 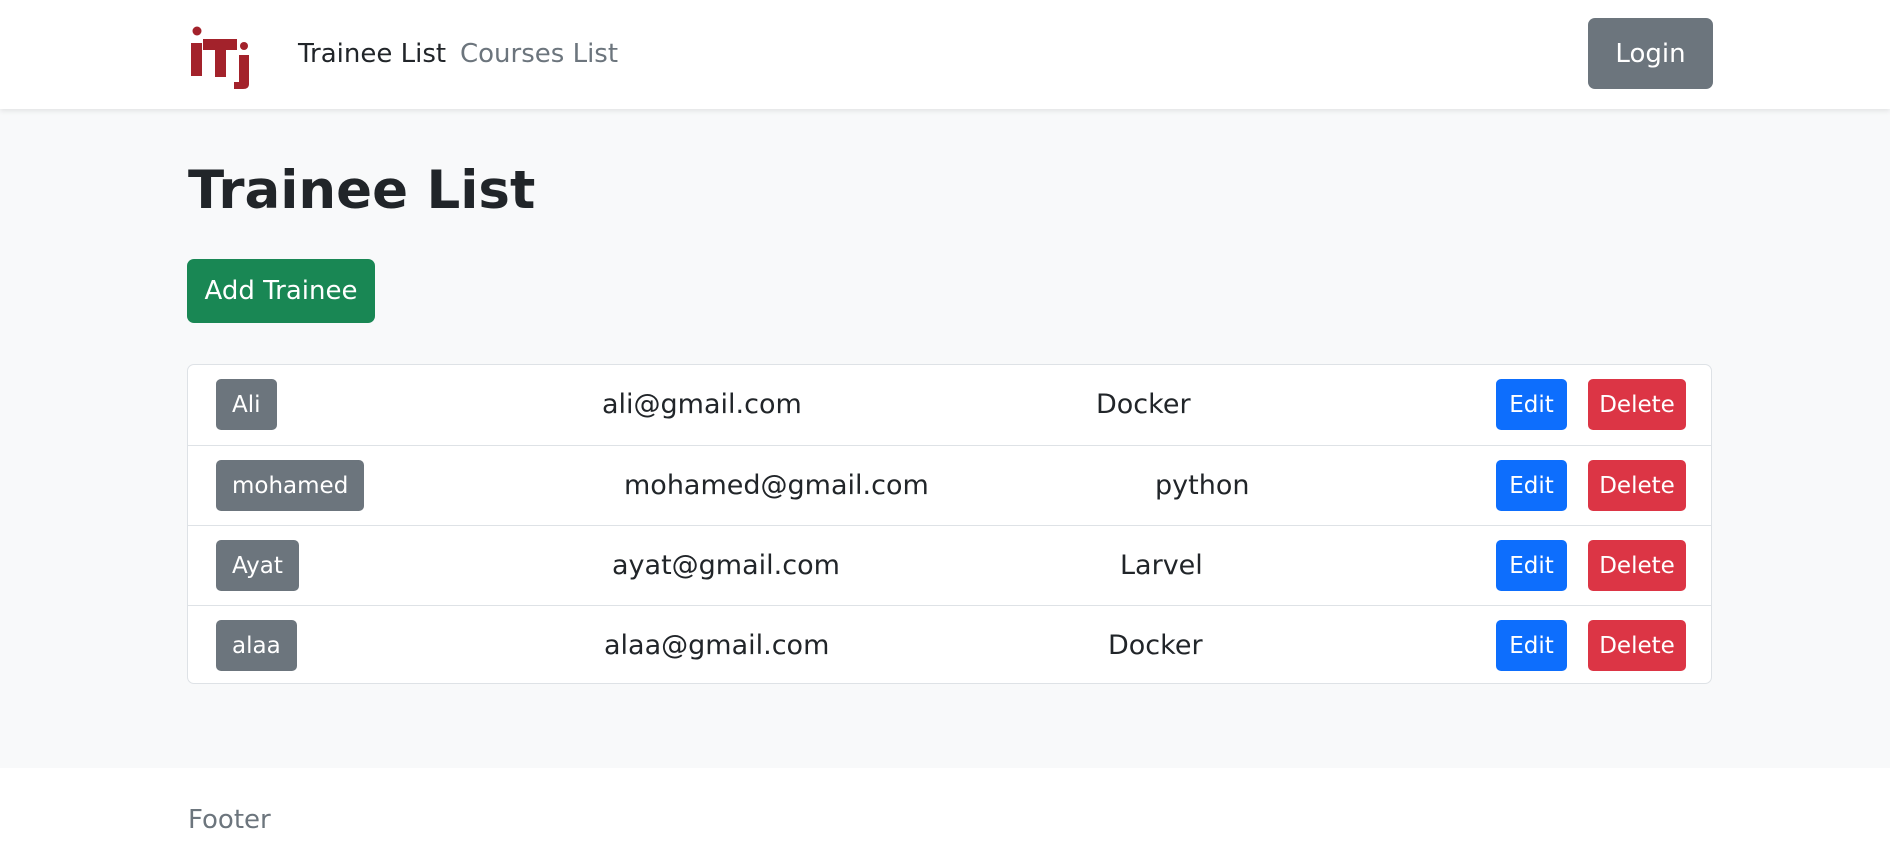 I want to click on footer: Footer, so click(x=945, y=812).